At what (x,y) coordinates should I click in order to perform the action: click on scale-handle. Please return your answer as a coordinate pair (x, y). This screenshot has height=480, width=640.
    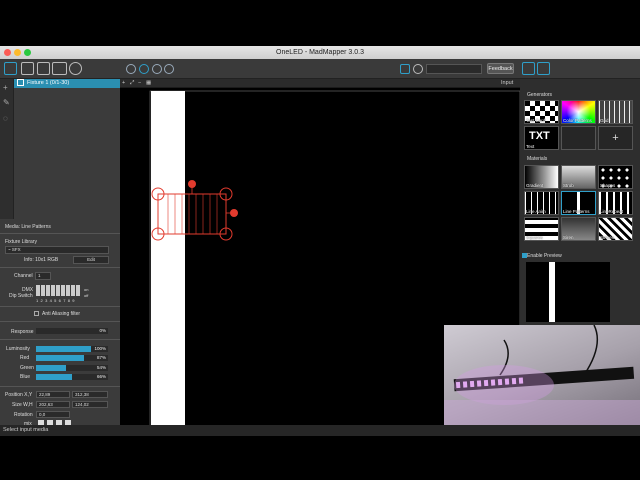
    Looking at the image, I should click on (234, 213).